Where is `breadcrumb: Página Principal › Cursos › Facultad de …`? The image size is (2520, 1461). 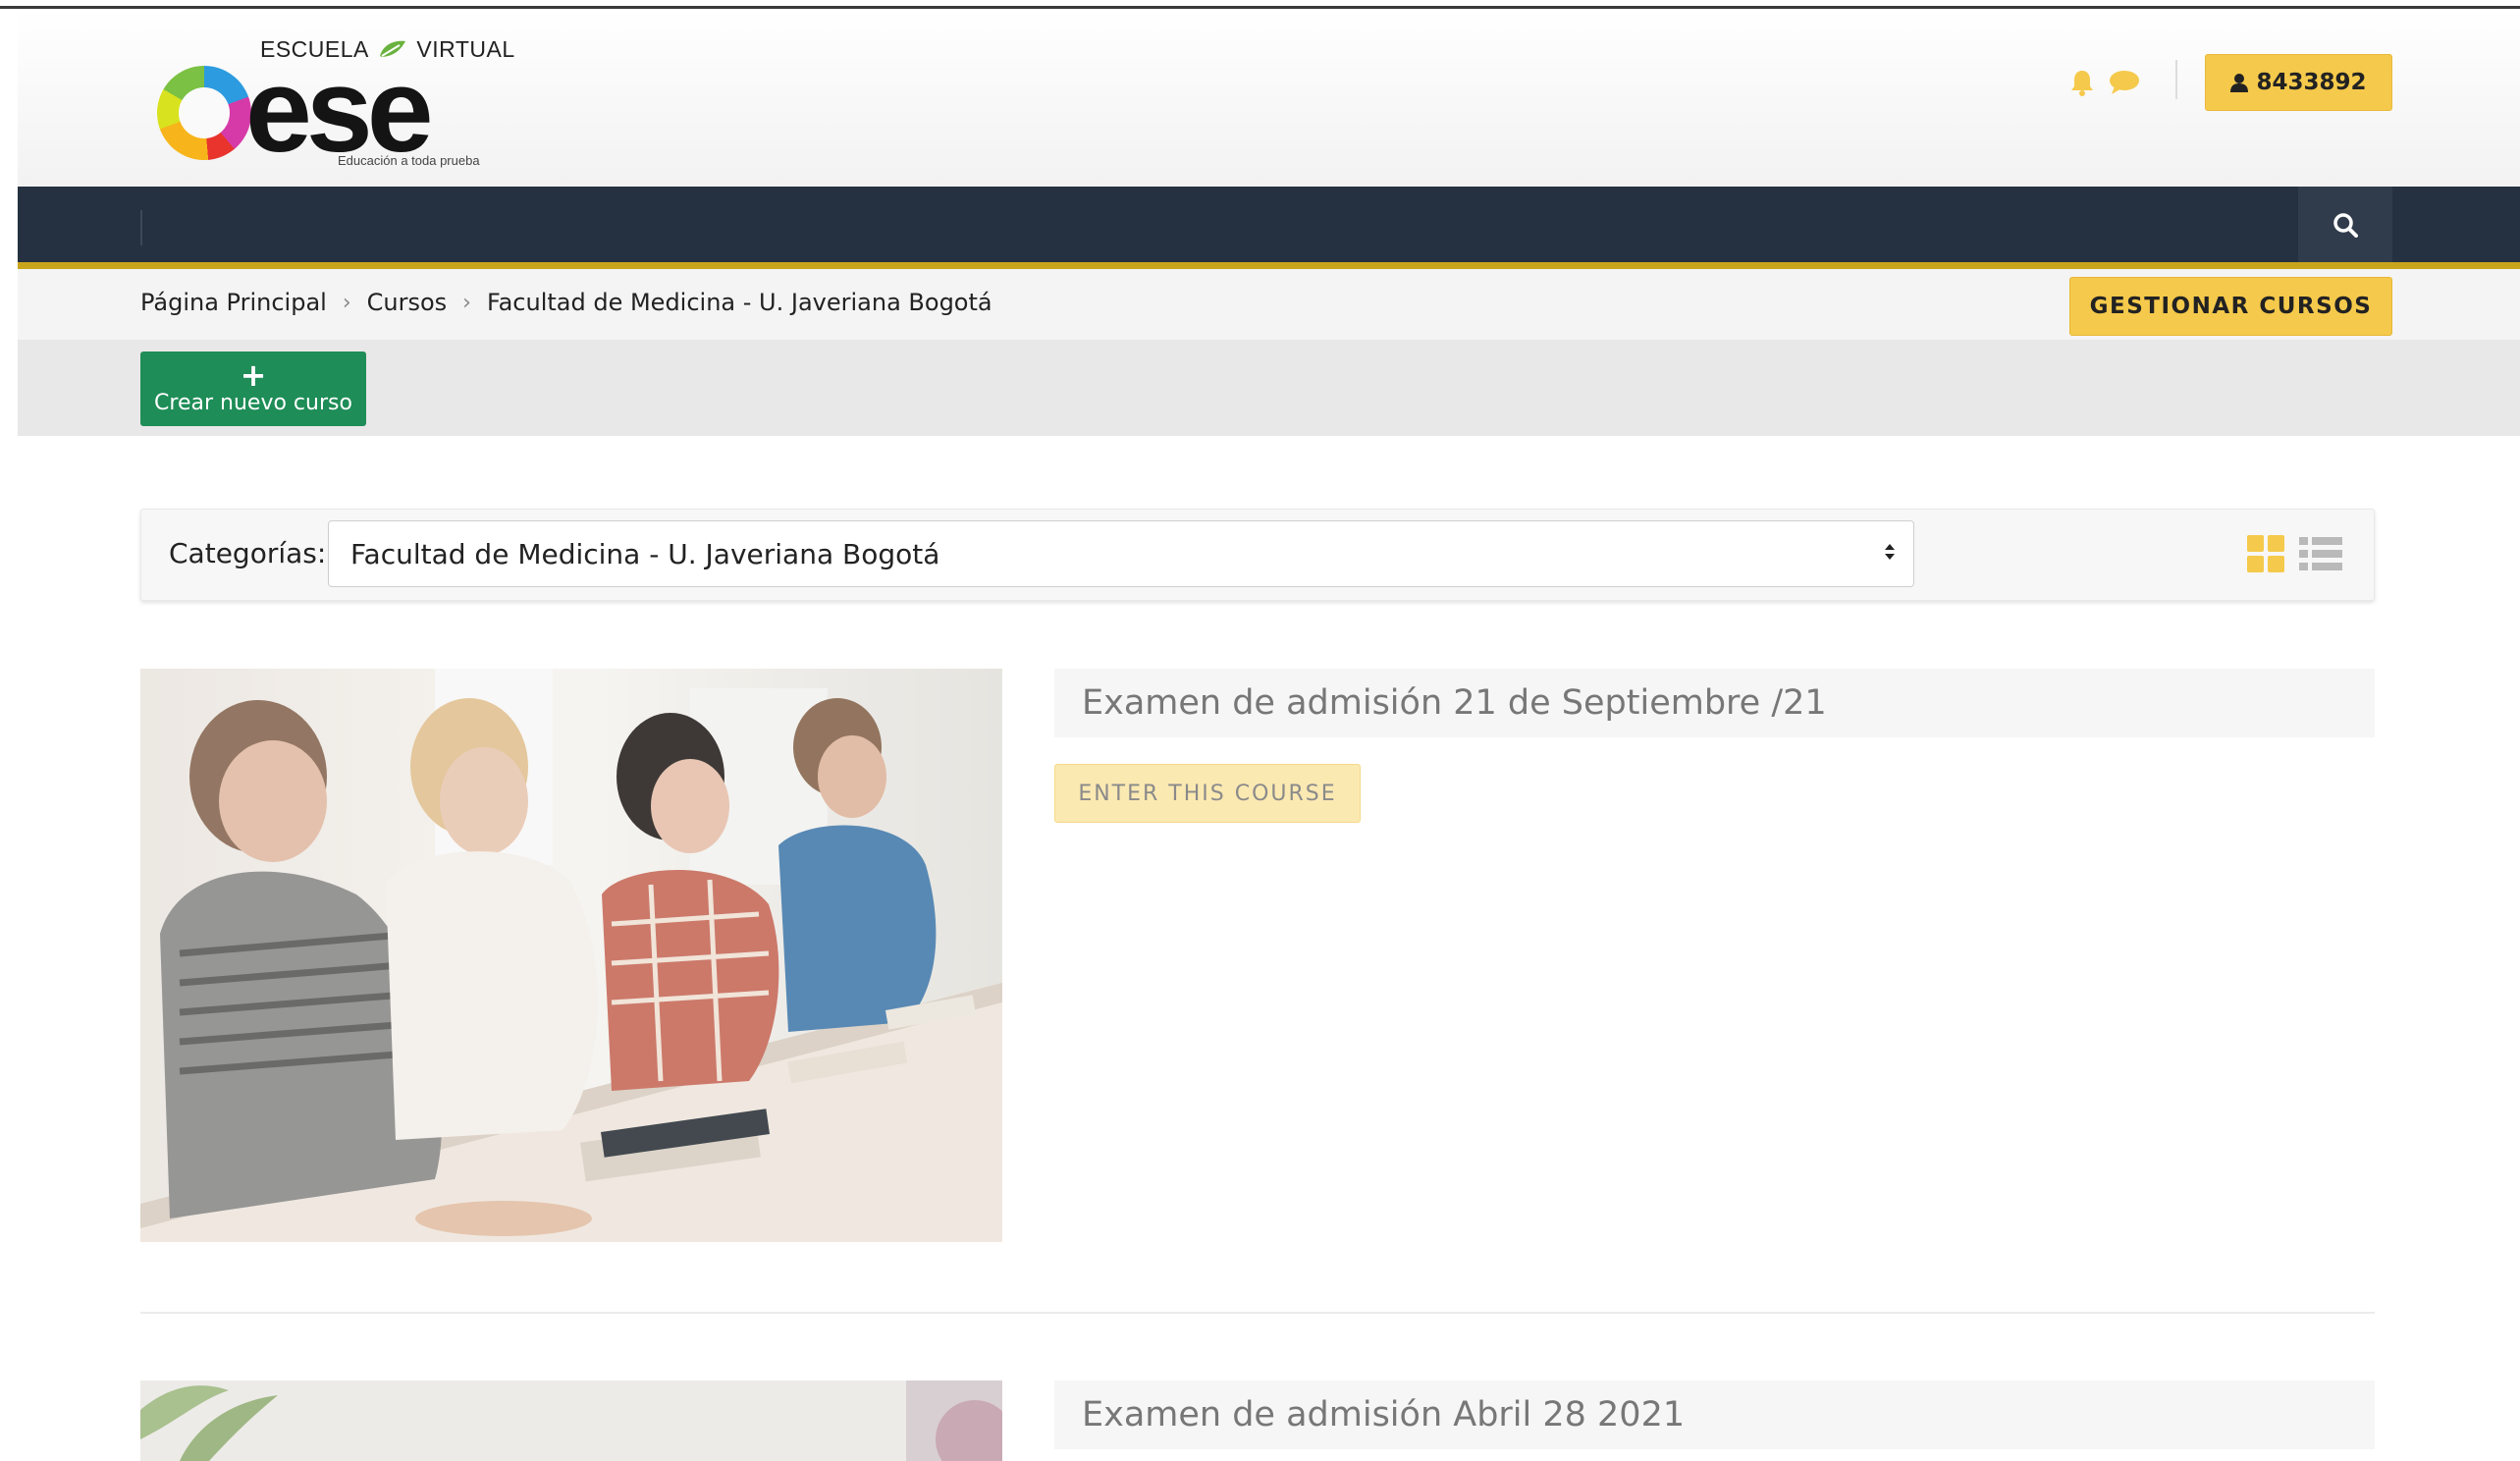 breadcrumb: Página Principal › Cursos › Facultad de … is located at coordinates (566, 302).